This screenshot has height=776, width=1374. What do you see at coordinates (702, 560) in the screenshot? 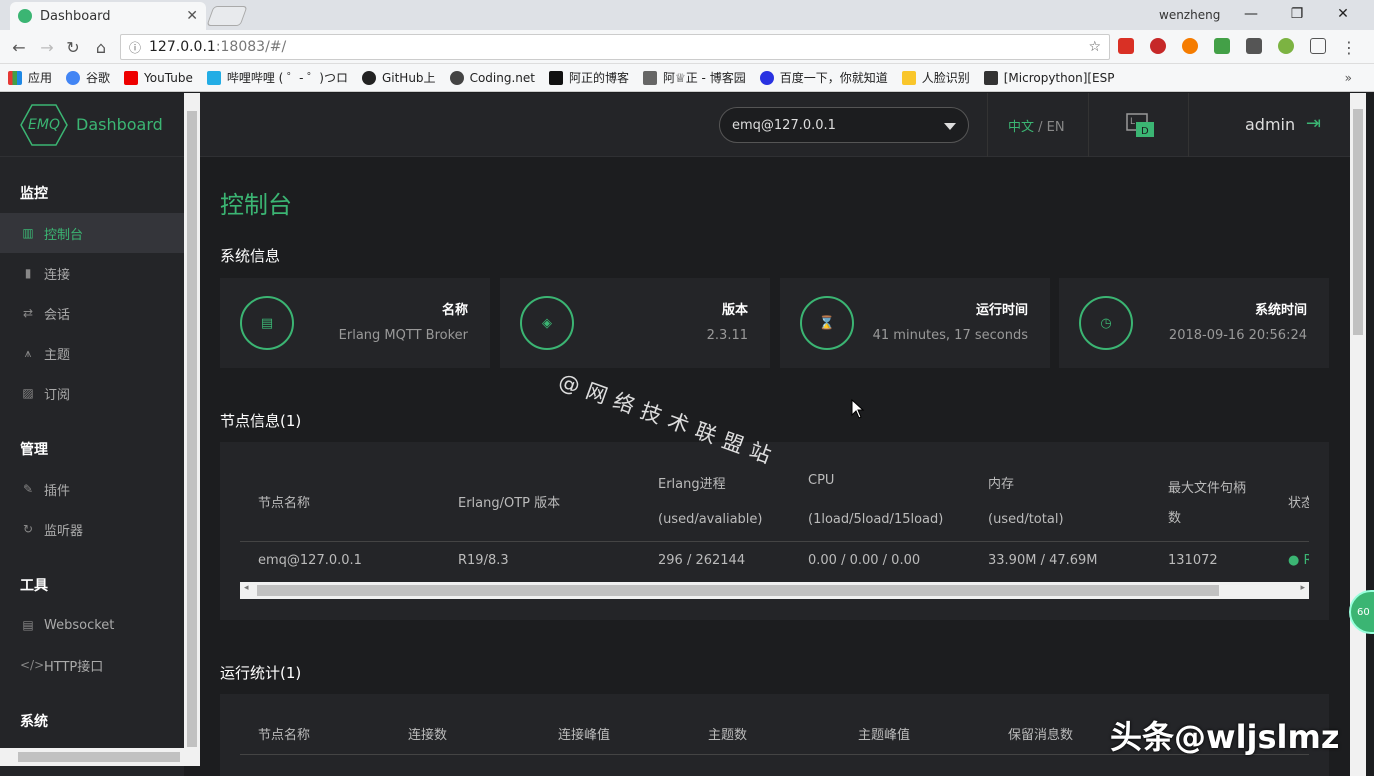
I see `table-cell: 296 / 262144` at bounding box center [702, 560].